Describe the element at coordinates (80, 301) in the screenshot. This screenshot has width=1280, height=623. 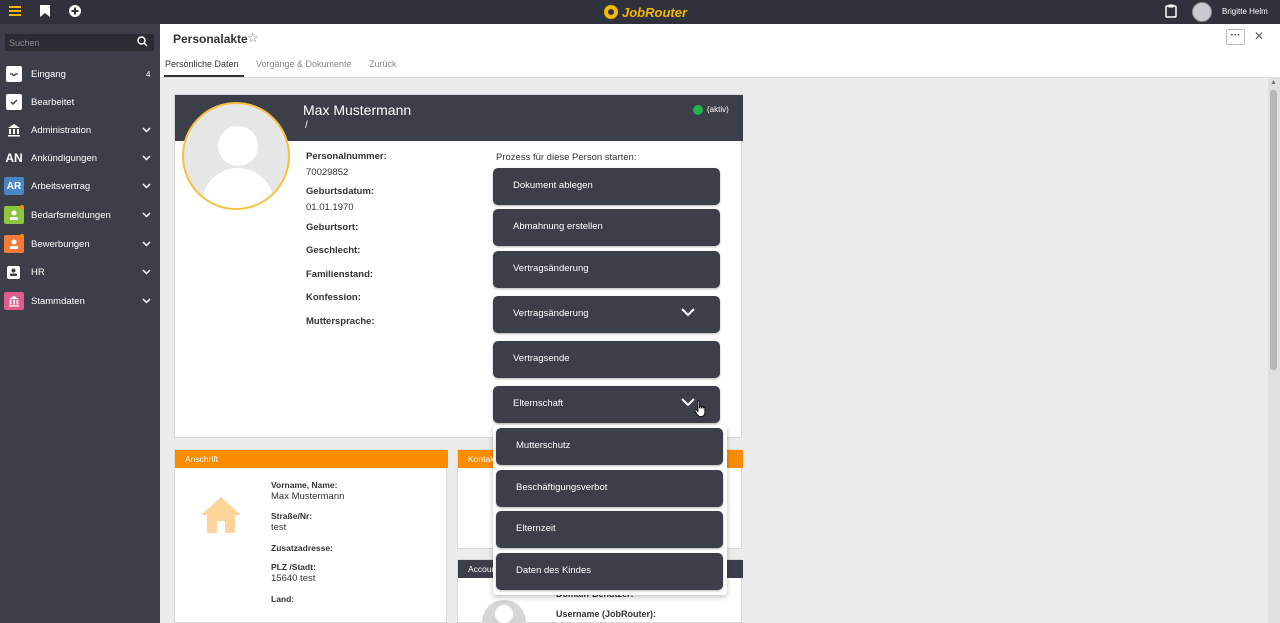
I see `sidebar-item-stammdaten: Stammdaten` at that location.